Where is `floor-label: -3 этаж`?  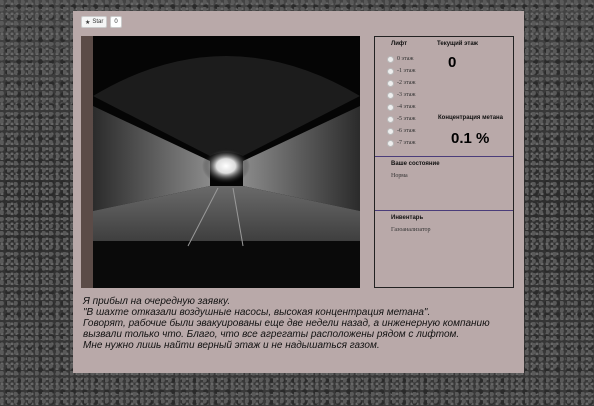 floor-label: -3 этаж is located at coordinates (406, 95).